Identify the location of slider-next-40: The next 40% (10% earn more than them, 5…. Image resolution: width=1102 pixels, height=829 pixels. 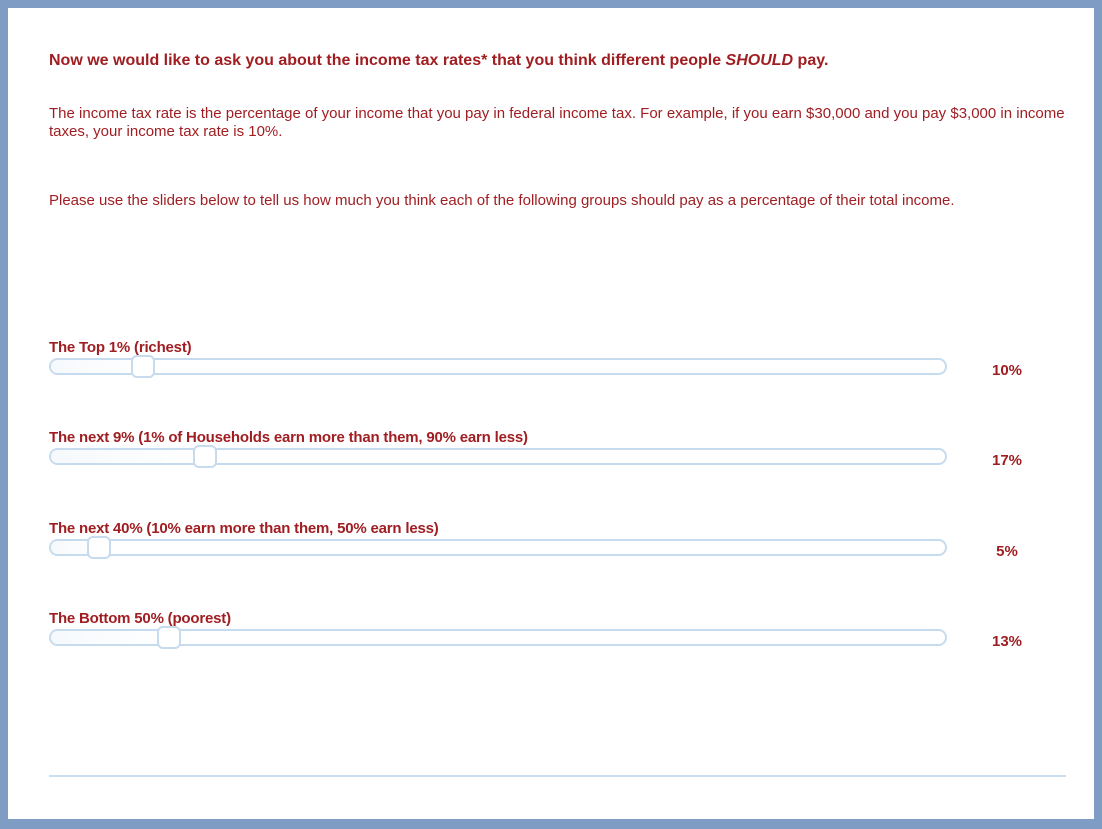
(549, 545).